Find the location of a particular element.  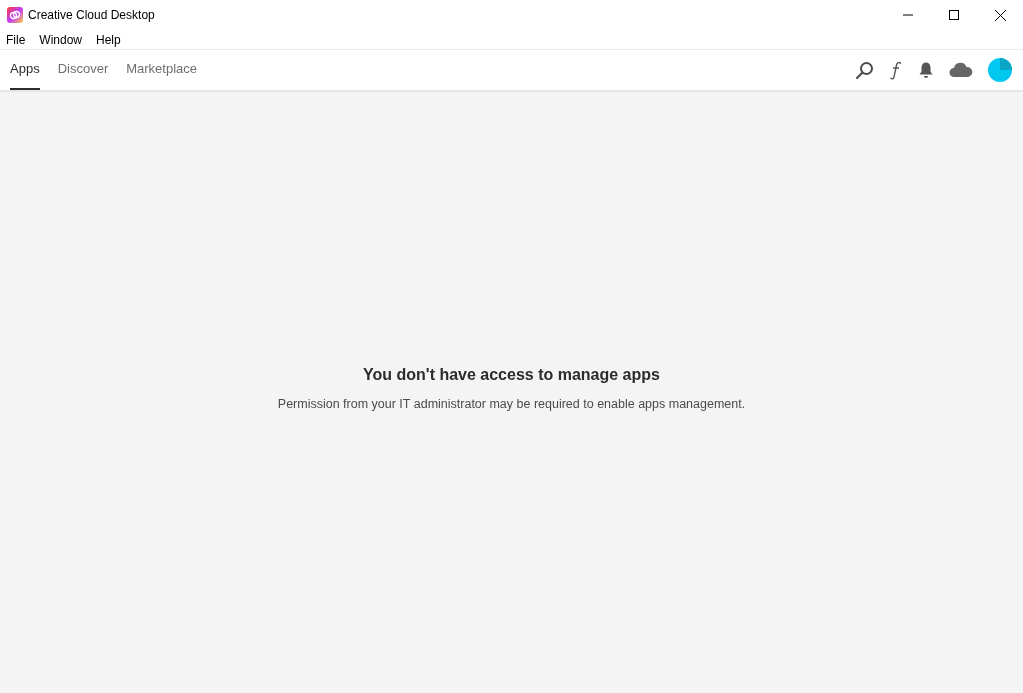

message-title: You don't have access to manage apps is located at coordinates (511, 375).